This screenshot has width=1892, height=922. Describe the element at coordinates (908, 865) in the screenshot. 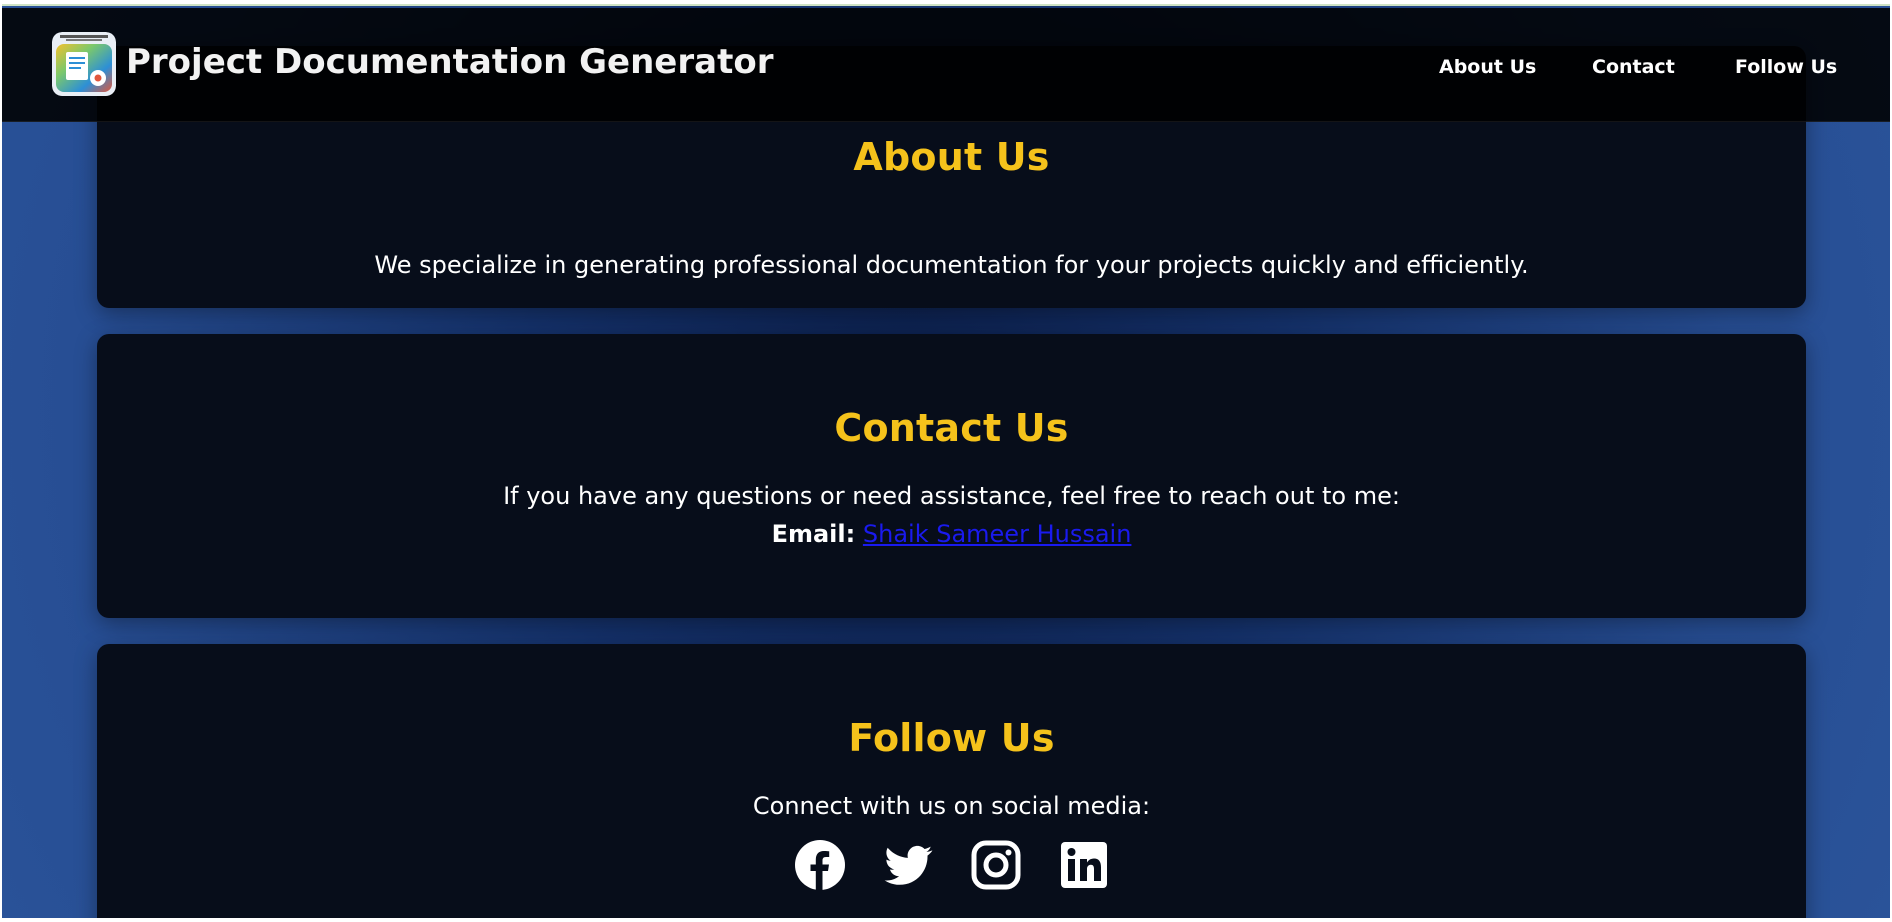

I see `twitter-icon` at that location.